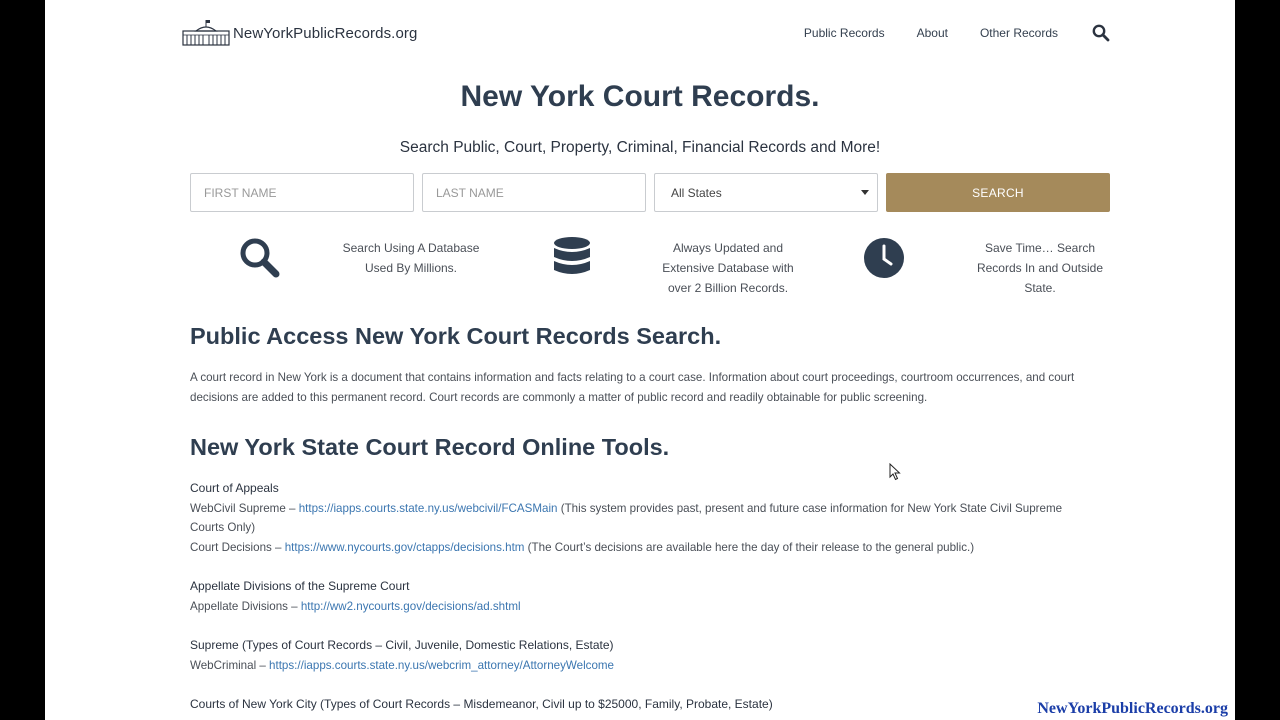  Describe the element at coordinates (932, 33) in the screenshot. I see `nav-about: About` at that location.